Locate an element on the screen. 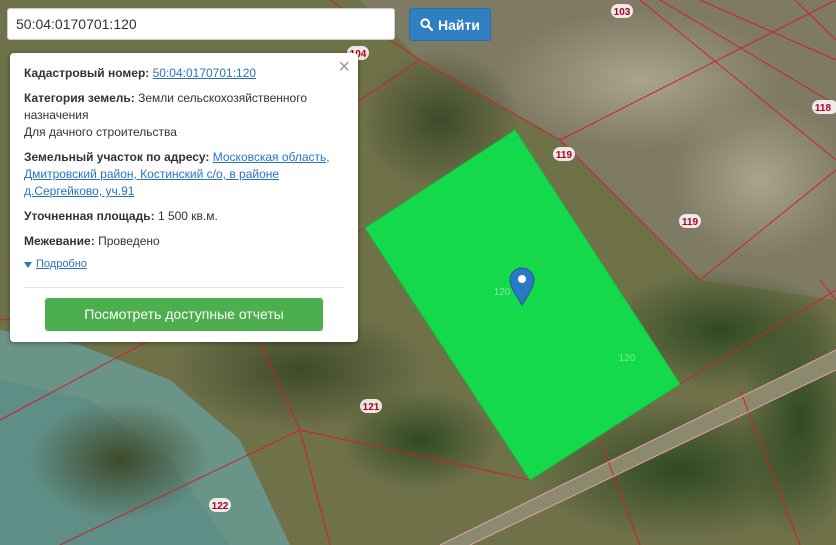 This screenshot has height=545, width=836. address-link-3: д.Сергейково, уч.91 is located at coordinates (79, 191).